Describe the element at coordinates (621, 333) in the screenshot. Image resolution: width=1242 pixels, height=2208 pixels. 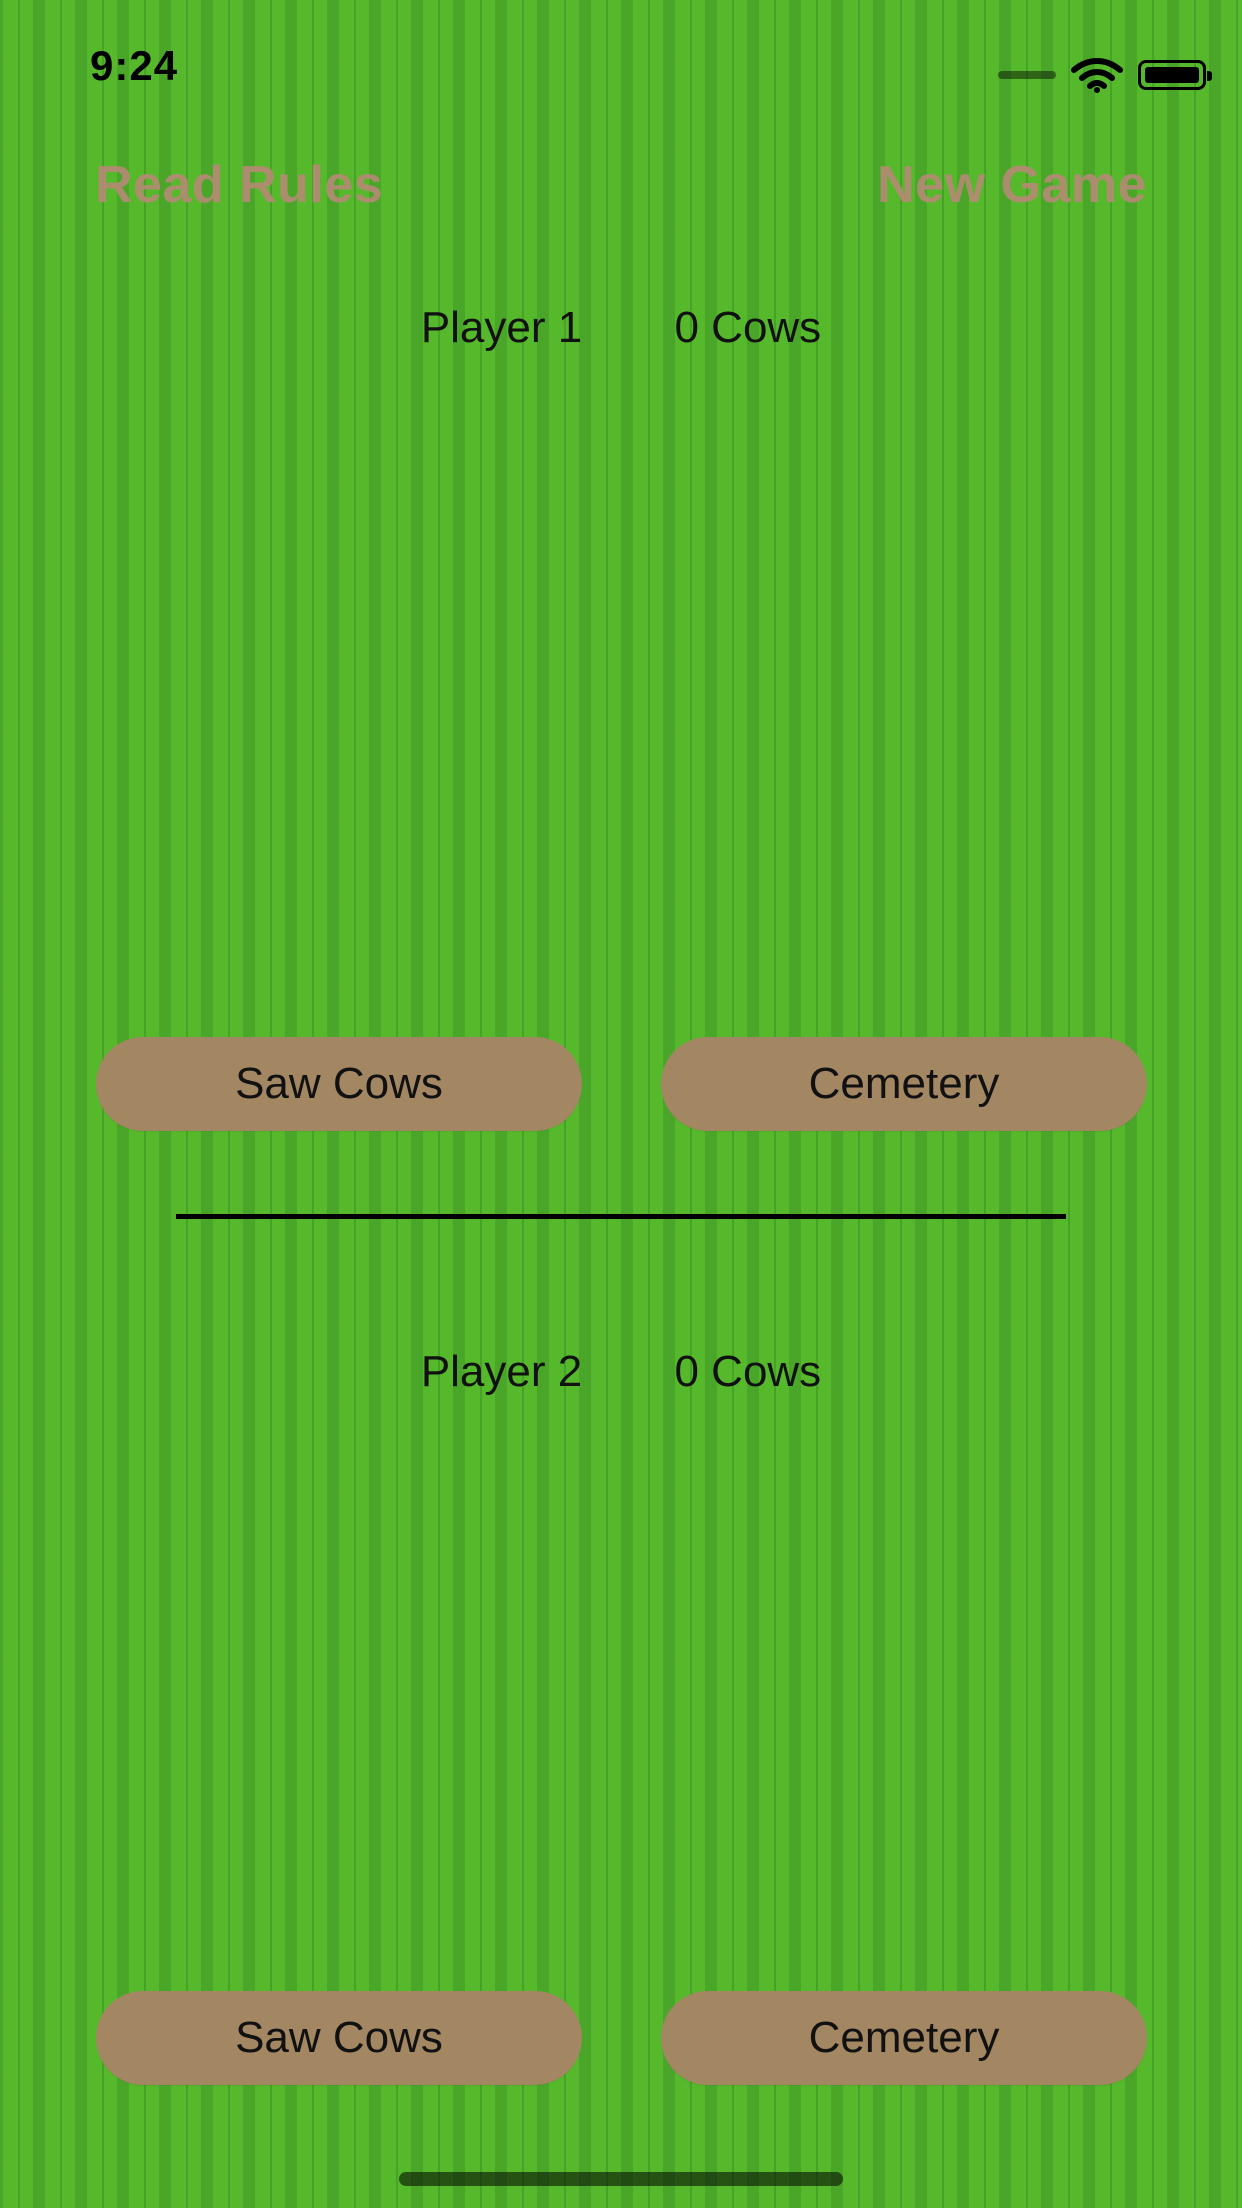
I see `player-1-status: Player 1 0 Cows` at that location.